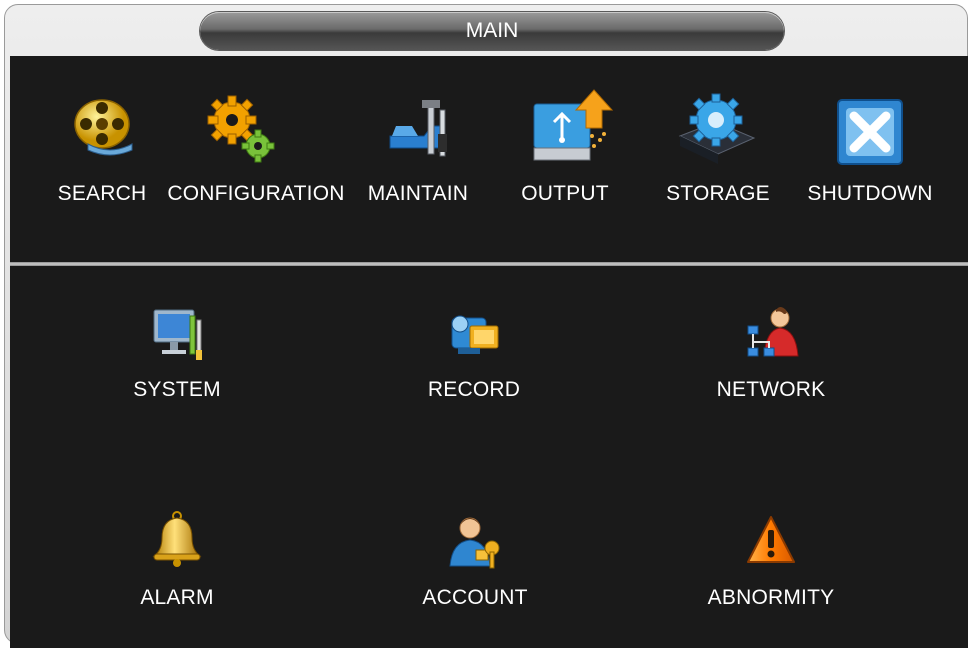 Image resolution: width=972 pixels, height=648 pixels. What do you see at coordinates (418, 128) in the screenshot?
I see `tools-icon` at bounding box center [418, 128].